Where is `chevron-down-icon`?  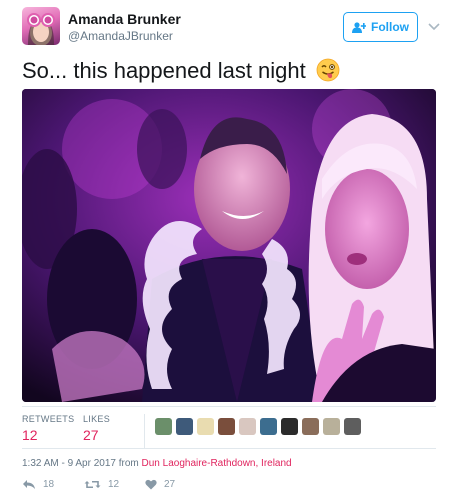
chevron-down-icon is located at coordinates (434, 26).